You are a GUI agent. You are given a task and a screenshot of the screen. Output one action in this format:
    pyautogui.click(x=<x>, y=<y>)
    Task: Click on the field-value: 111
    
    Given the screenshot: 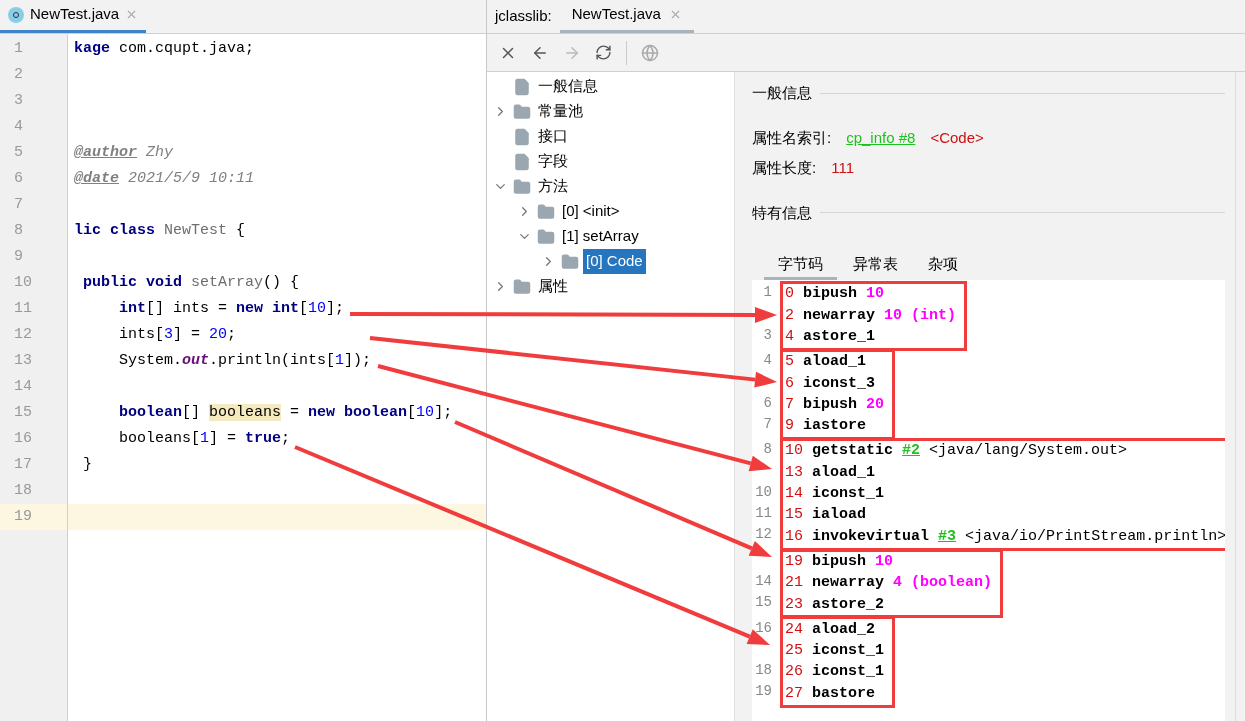 What is the action you would take?
    pyautogui.click(x=842, y=167)
    